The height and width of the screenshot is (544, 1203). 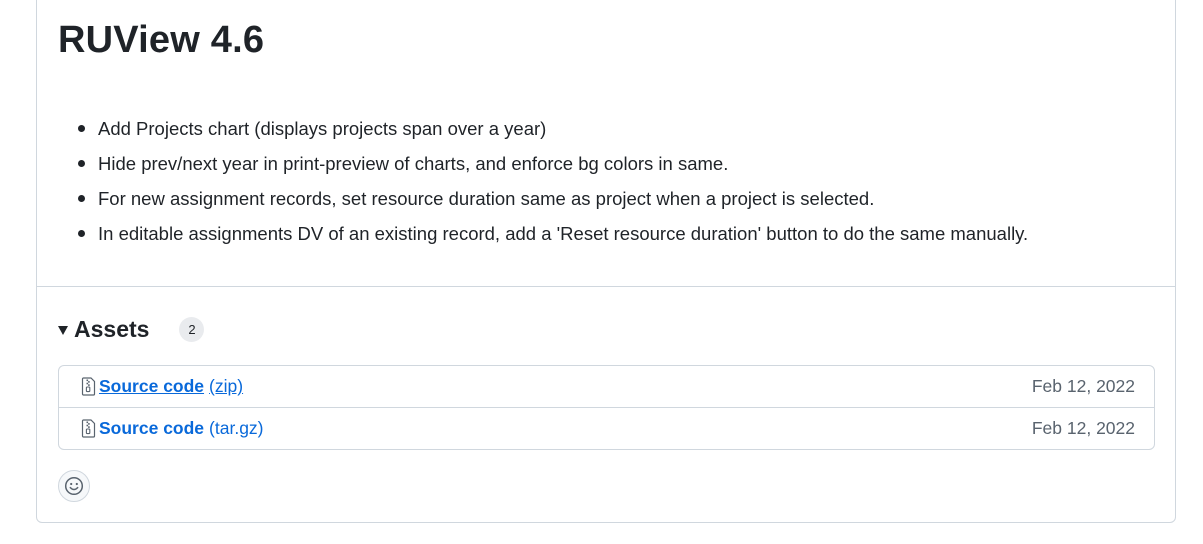 What do you see at coordinates (112, 328) in the screenshot?
I see `assets-title: Assets` at bounding box center [112, 328].